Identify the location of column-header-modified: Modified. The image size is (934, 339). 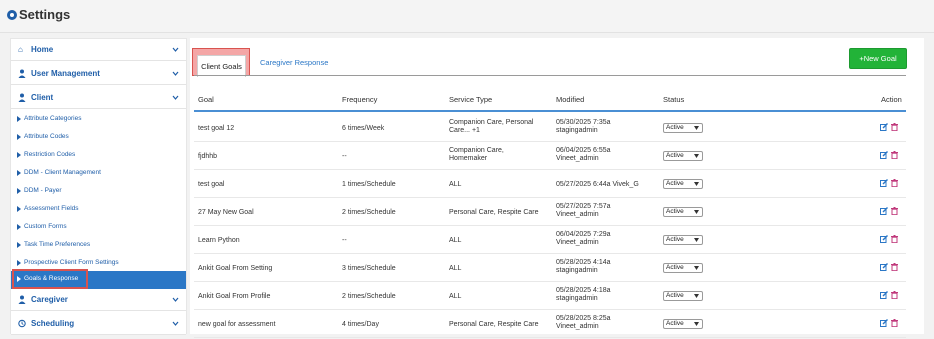
(570, 99).